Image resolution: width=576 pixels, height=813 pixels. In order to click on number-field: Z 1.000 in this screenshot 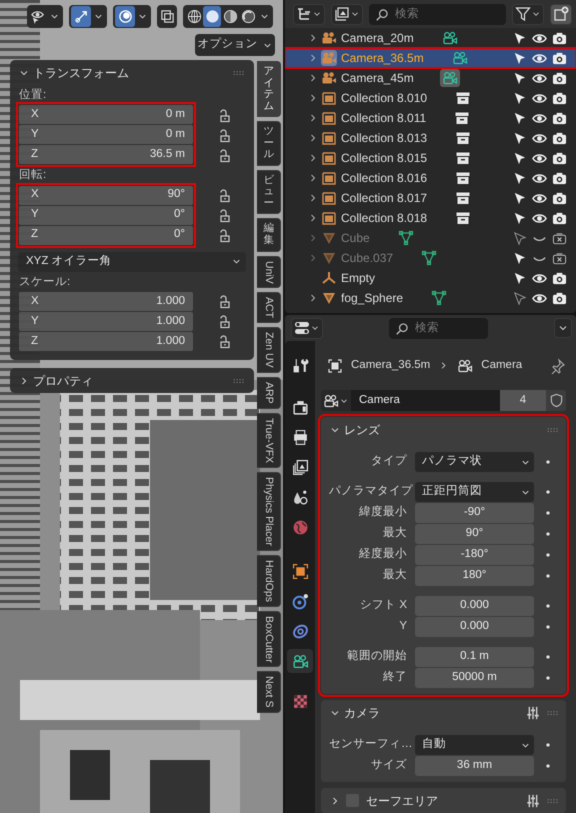, I will do `click(106, 341)`.